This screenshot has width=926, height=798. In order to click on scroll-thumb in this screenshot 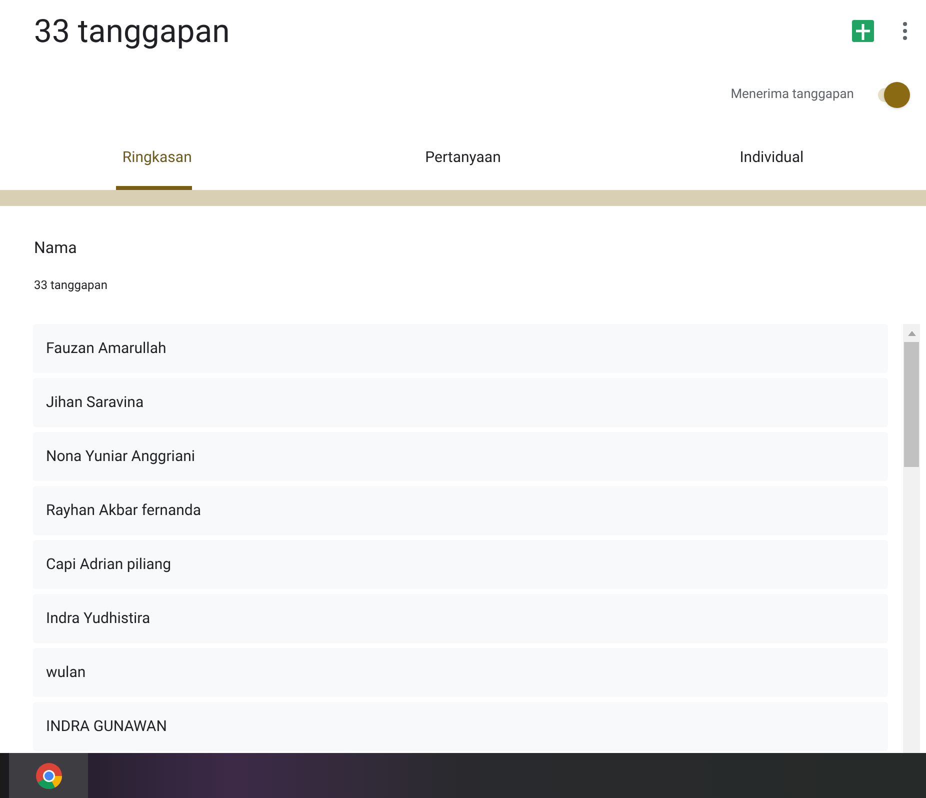, I will do `click(911, 404)`.